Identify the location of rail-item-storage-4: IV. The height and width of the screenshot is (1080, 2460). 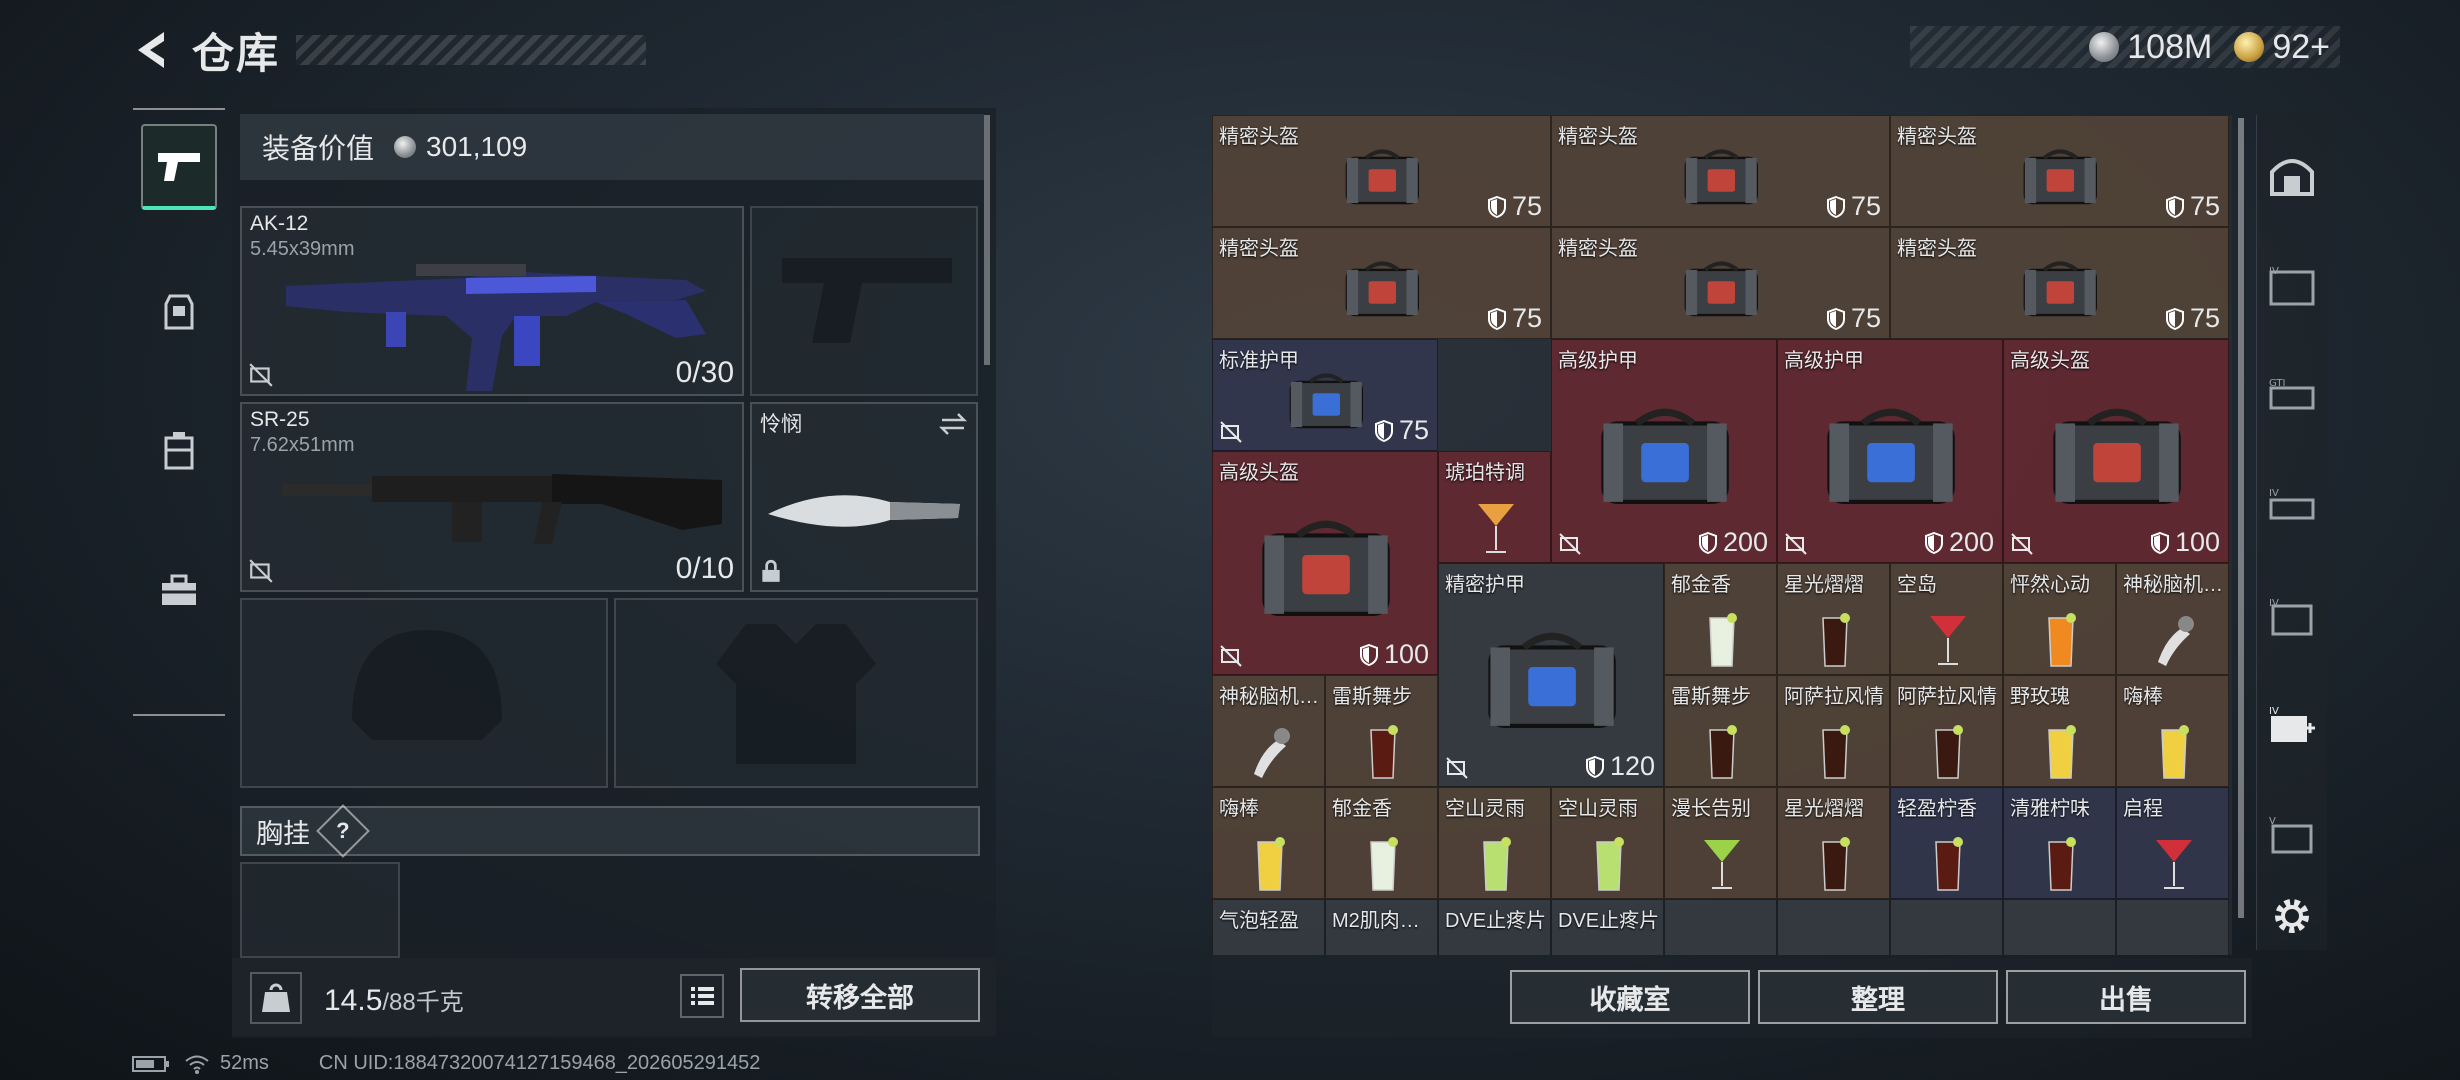
(2292, 506).